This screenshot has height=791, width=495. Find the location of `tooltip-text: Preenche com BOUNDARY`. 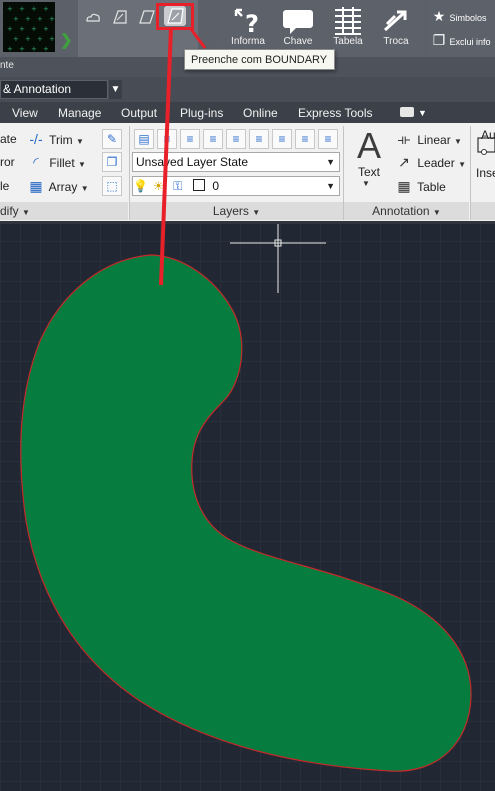

tooltip-text: Preenche com BOUNDARY is located at coordinates (259, 59).